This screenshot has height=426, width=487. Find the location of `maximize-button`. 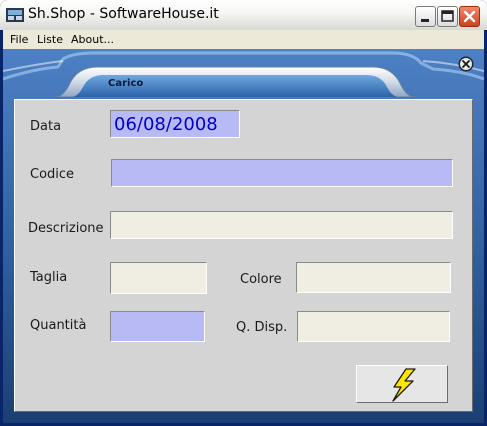

maximize-button is located at coordinates (447, 16).